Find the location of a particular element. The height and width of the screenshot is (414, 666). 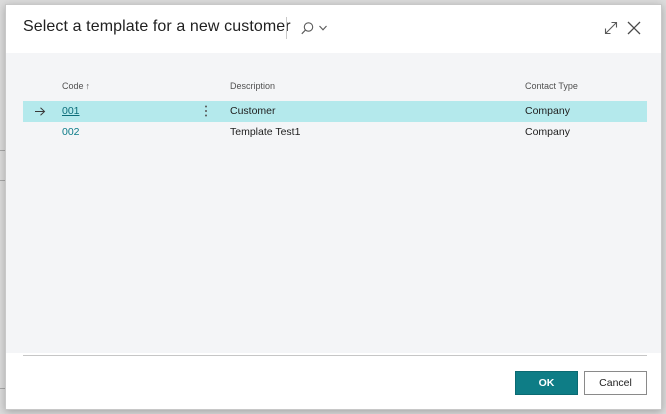

expand-icon is located at coordinates (611, 28).